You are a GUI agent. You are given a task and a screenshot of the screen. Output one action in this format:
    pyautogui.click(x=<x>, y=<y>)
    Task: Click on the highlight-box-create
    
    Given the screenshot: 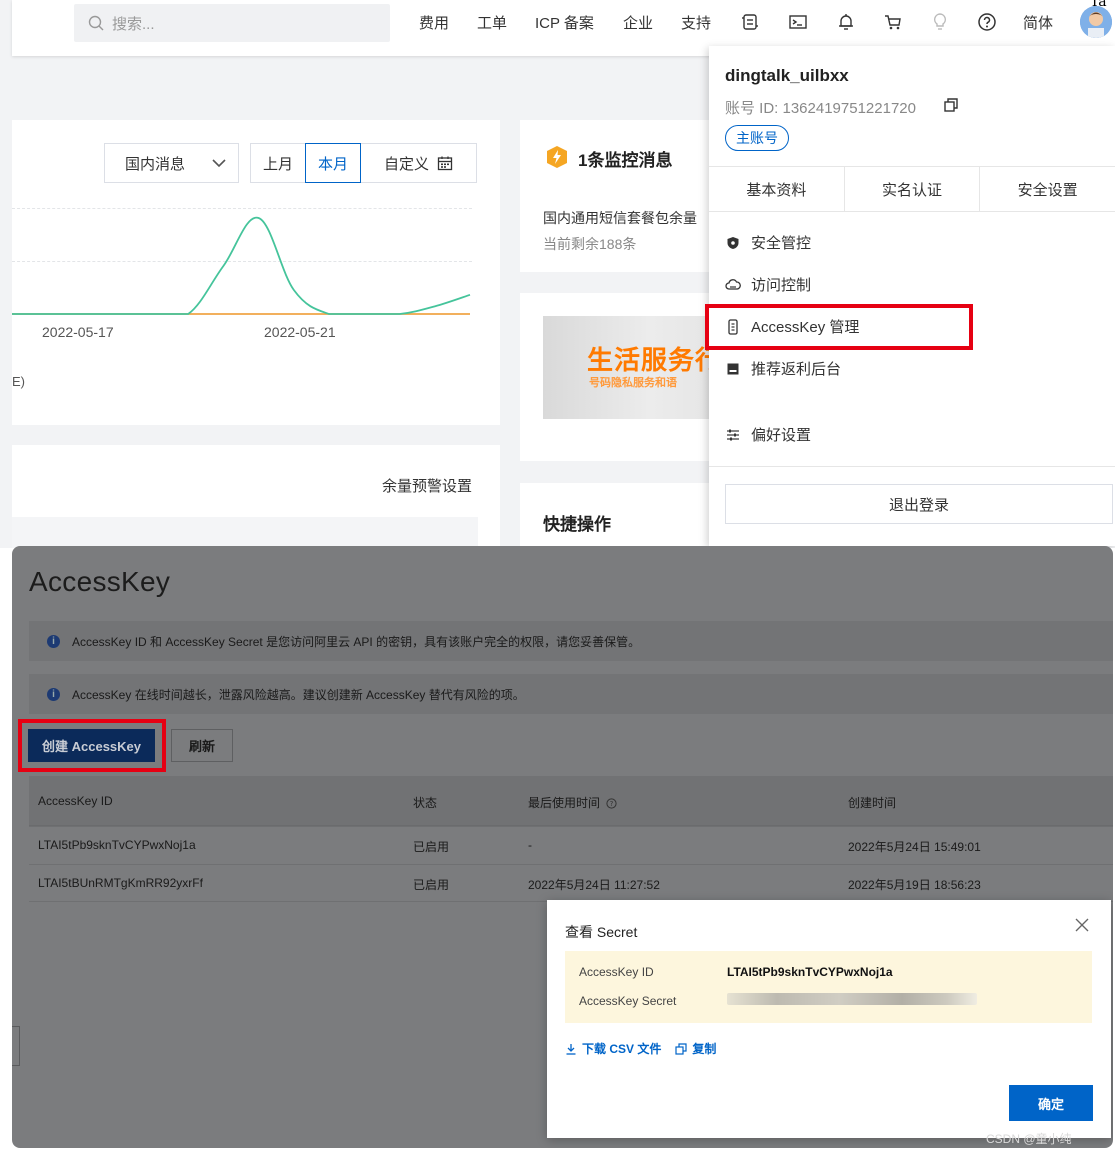 What is the action you would take?
    pyautogui.click(x=92, y=745)
    